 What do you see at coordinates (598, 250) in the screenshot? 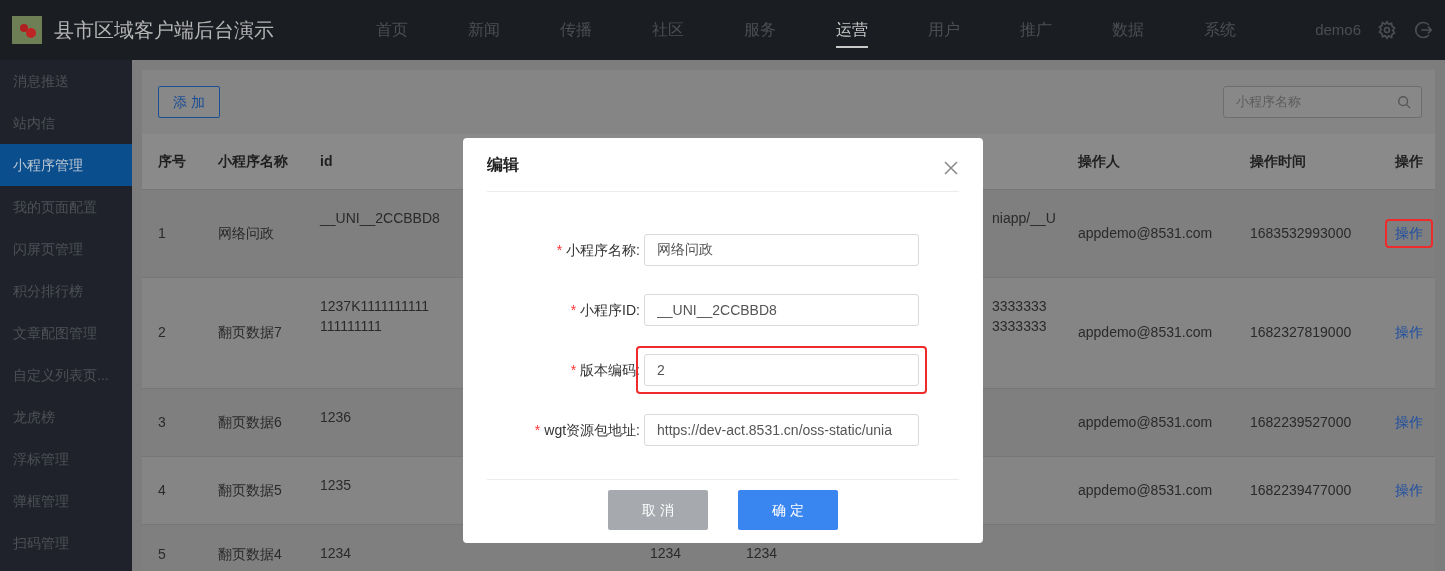
I see `field-label: * 小程序名称:` at bounding box center [598, 250].